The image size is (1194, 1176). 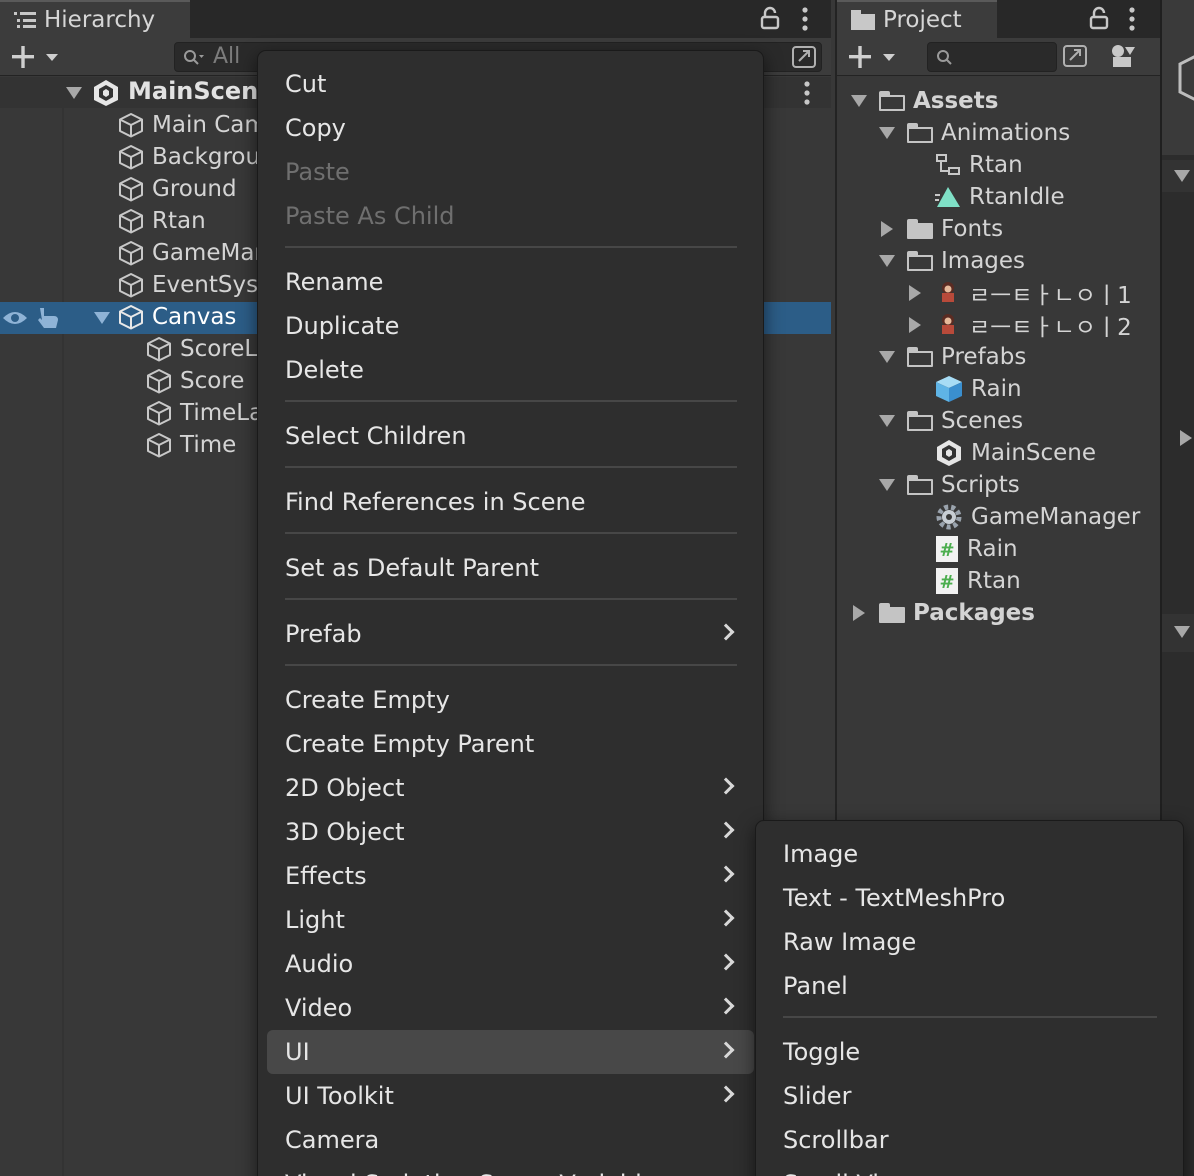 I want to click on scene-visibility-icon, so click(x=804, y=57).